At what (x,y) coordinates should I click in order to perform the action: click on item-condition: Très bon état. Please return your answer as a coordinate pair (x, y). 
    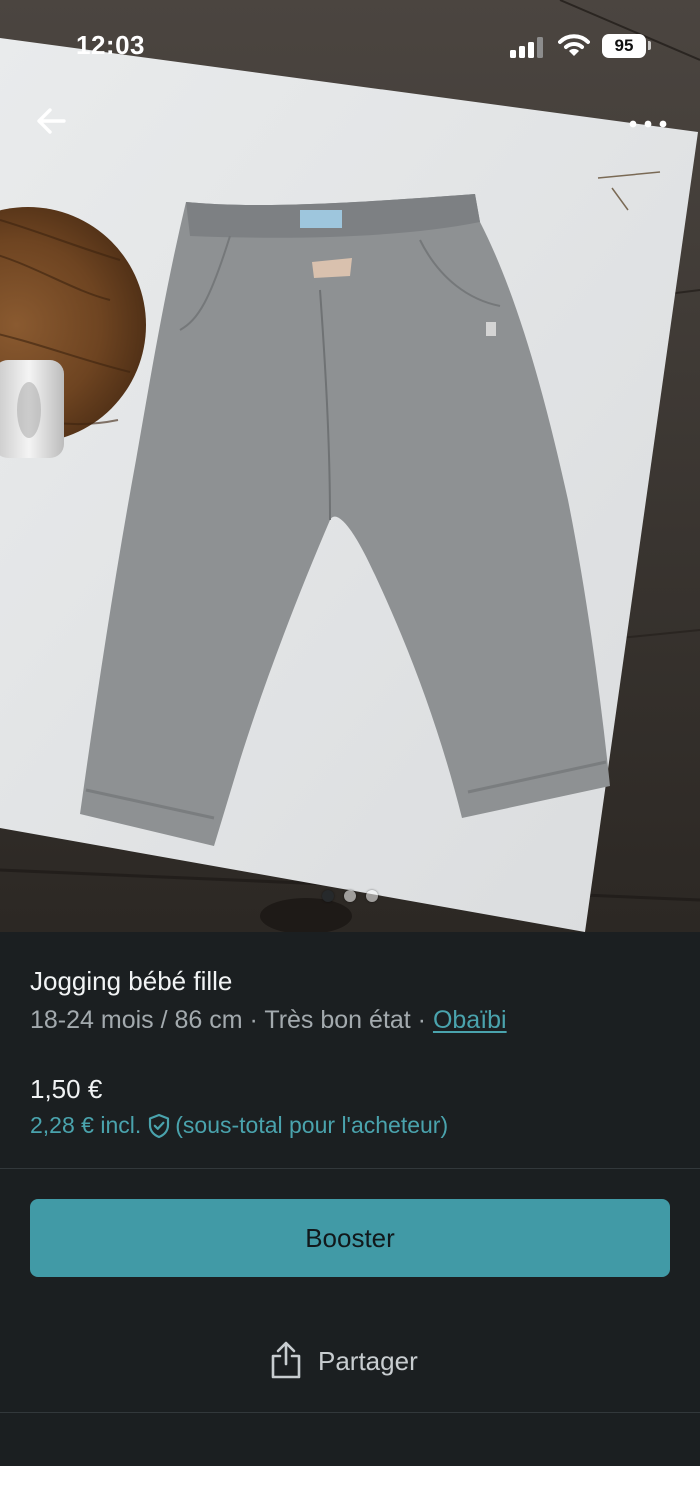
    Looking at the image, I should click on (337, 1020).